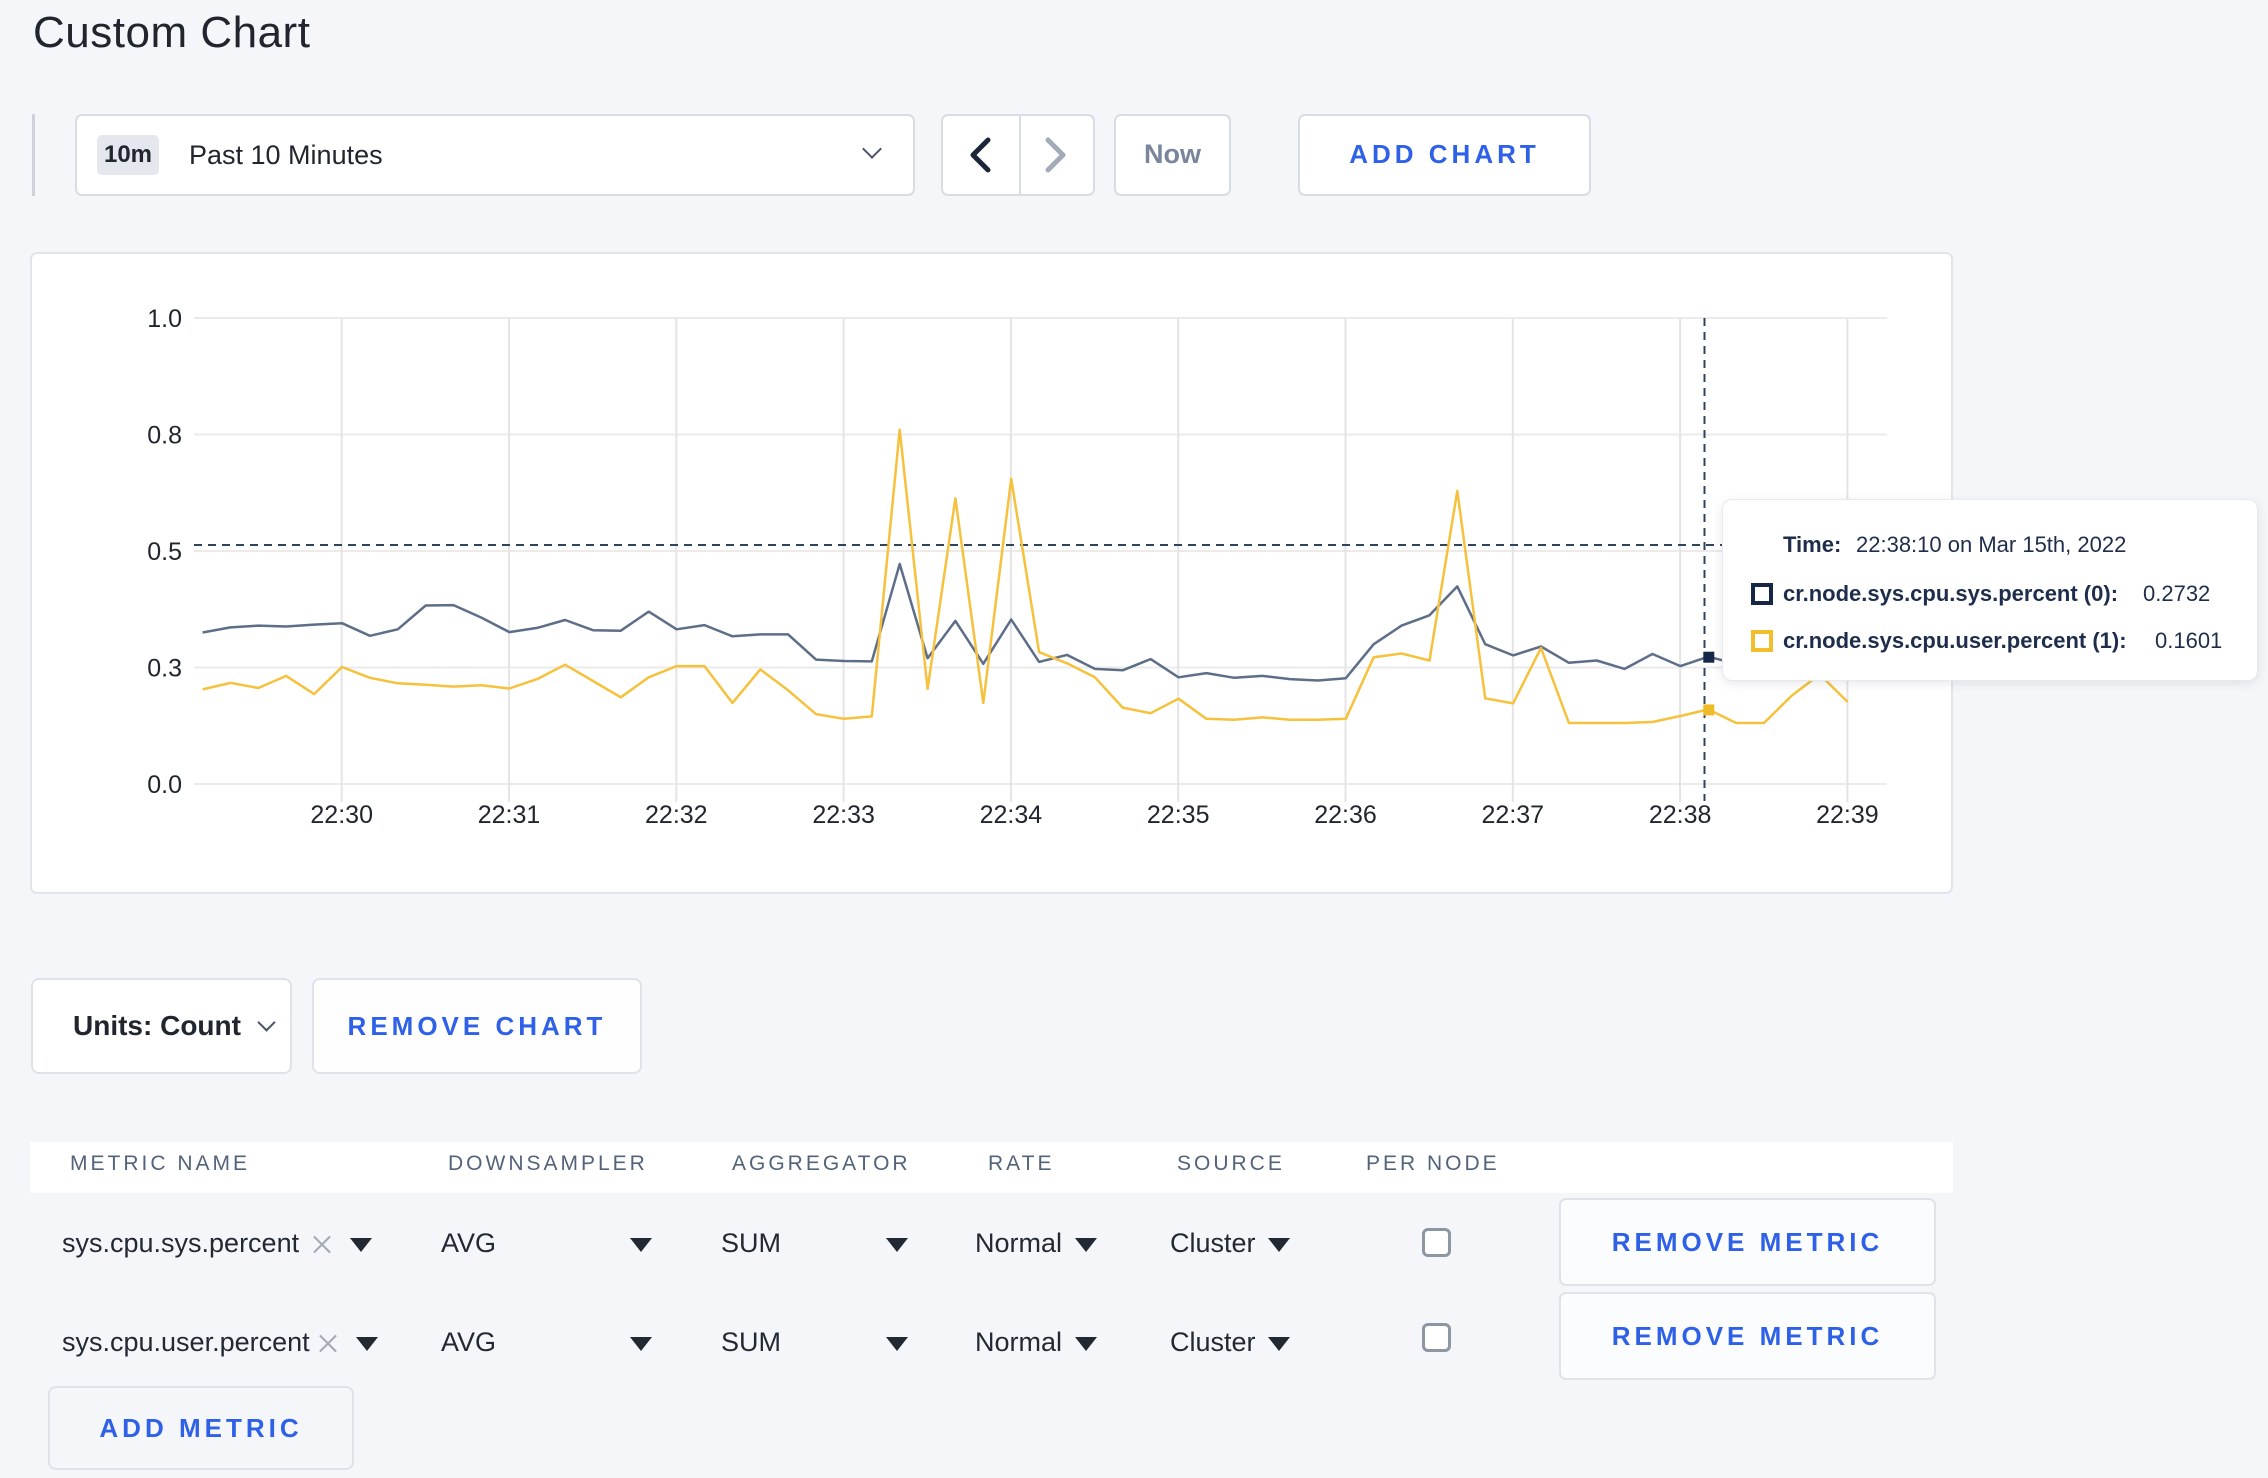 The height and width of the screenshot is (1478, 2268). Describe the element at coordinates (1680, 815) in the screenshot. I see `svg-text: 22:38` at that location.